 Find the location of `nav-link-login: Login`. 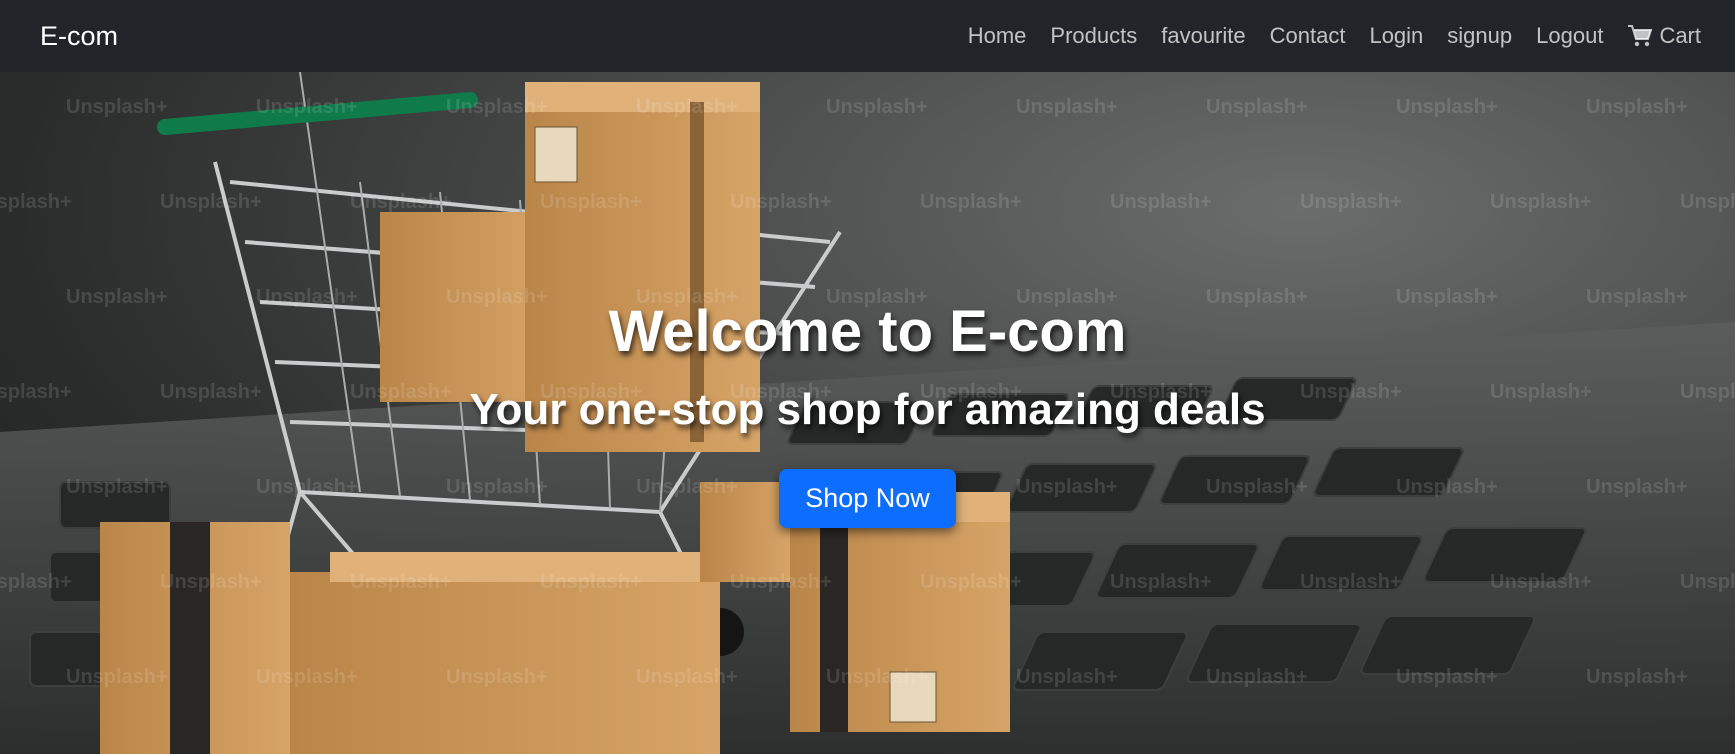

nav-link-login: Login is located at coordinates (1396, 36).